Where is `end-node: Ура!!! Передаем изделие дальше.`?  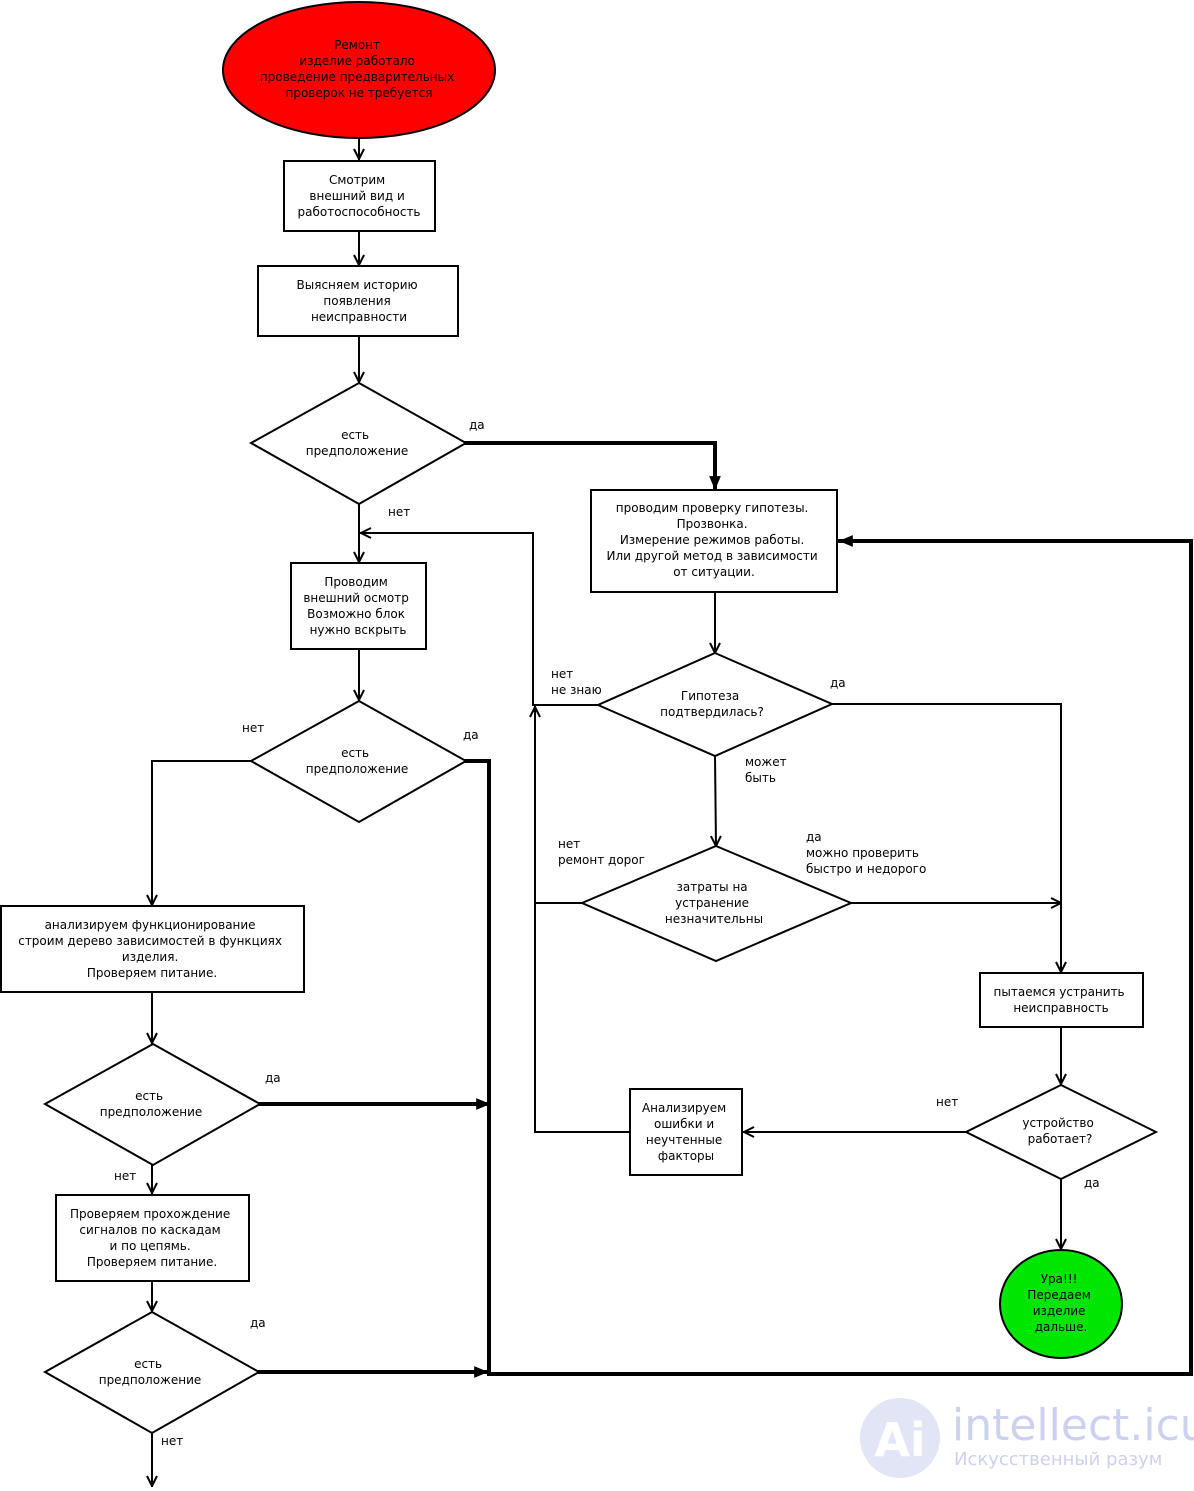 end-node: Ура!!! Передаем изделие дальше. is located at coordinates (1061, 1304).